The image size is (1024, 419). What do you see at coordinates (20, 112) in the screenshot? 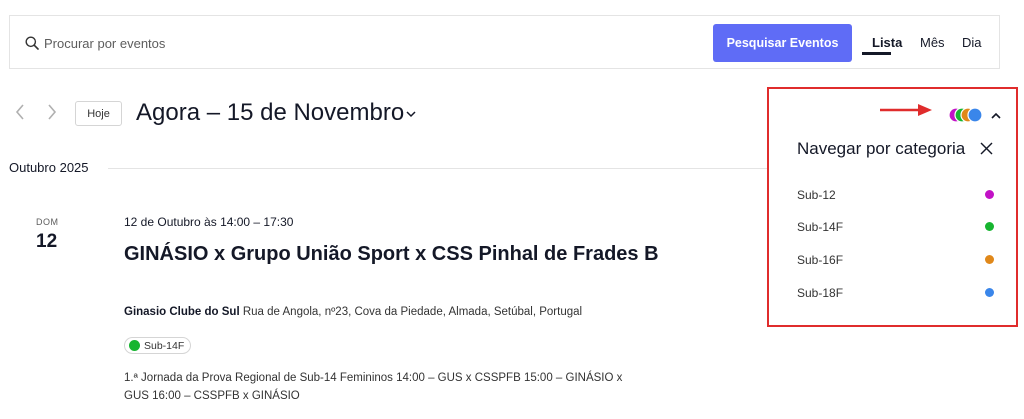
I see `previous-arrow-icon` at bounding box center [20, 112].